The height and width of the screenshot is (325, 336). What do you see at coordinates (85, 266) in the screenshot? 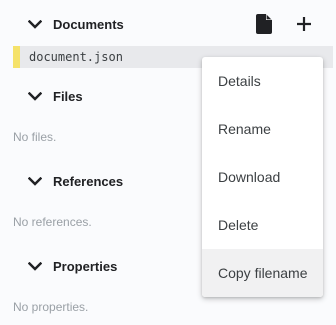
I see `section-title-properties: Properties` at bounding box center [85, 266].